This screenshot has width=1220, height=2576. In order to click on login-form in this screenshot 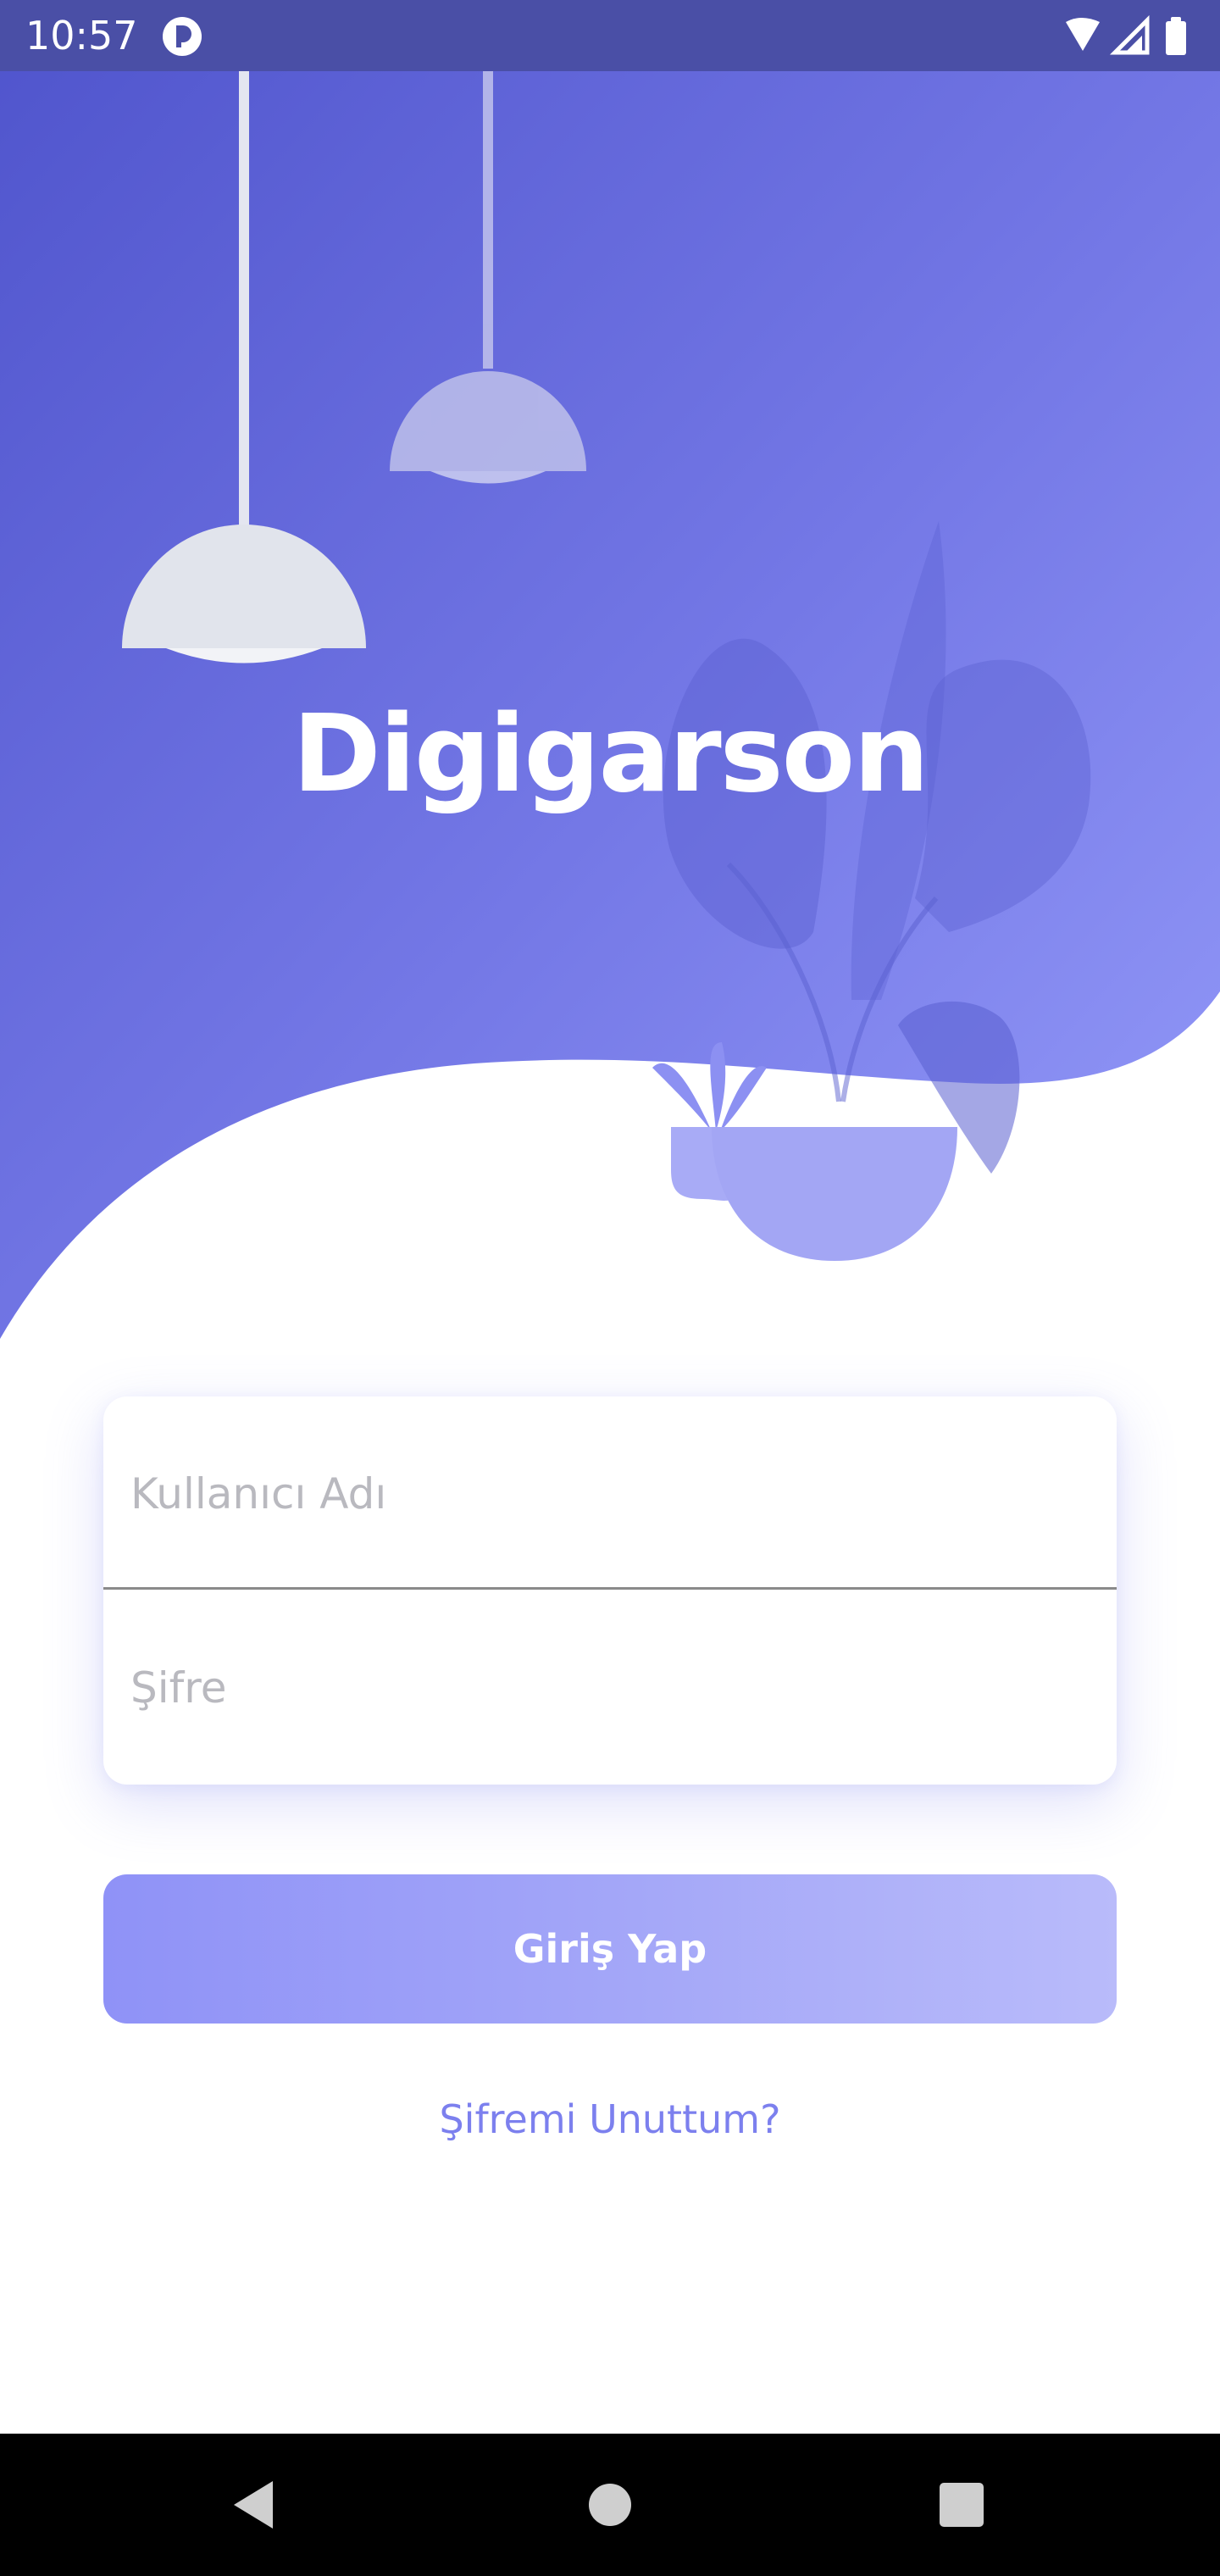, I will do `click(610, 1590)`.